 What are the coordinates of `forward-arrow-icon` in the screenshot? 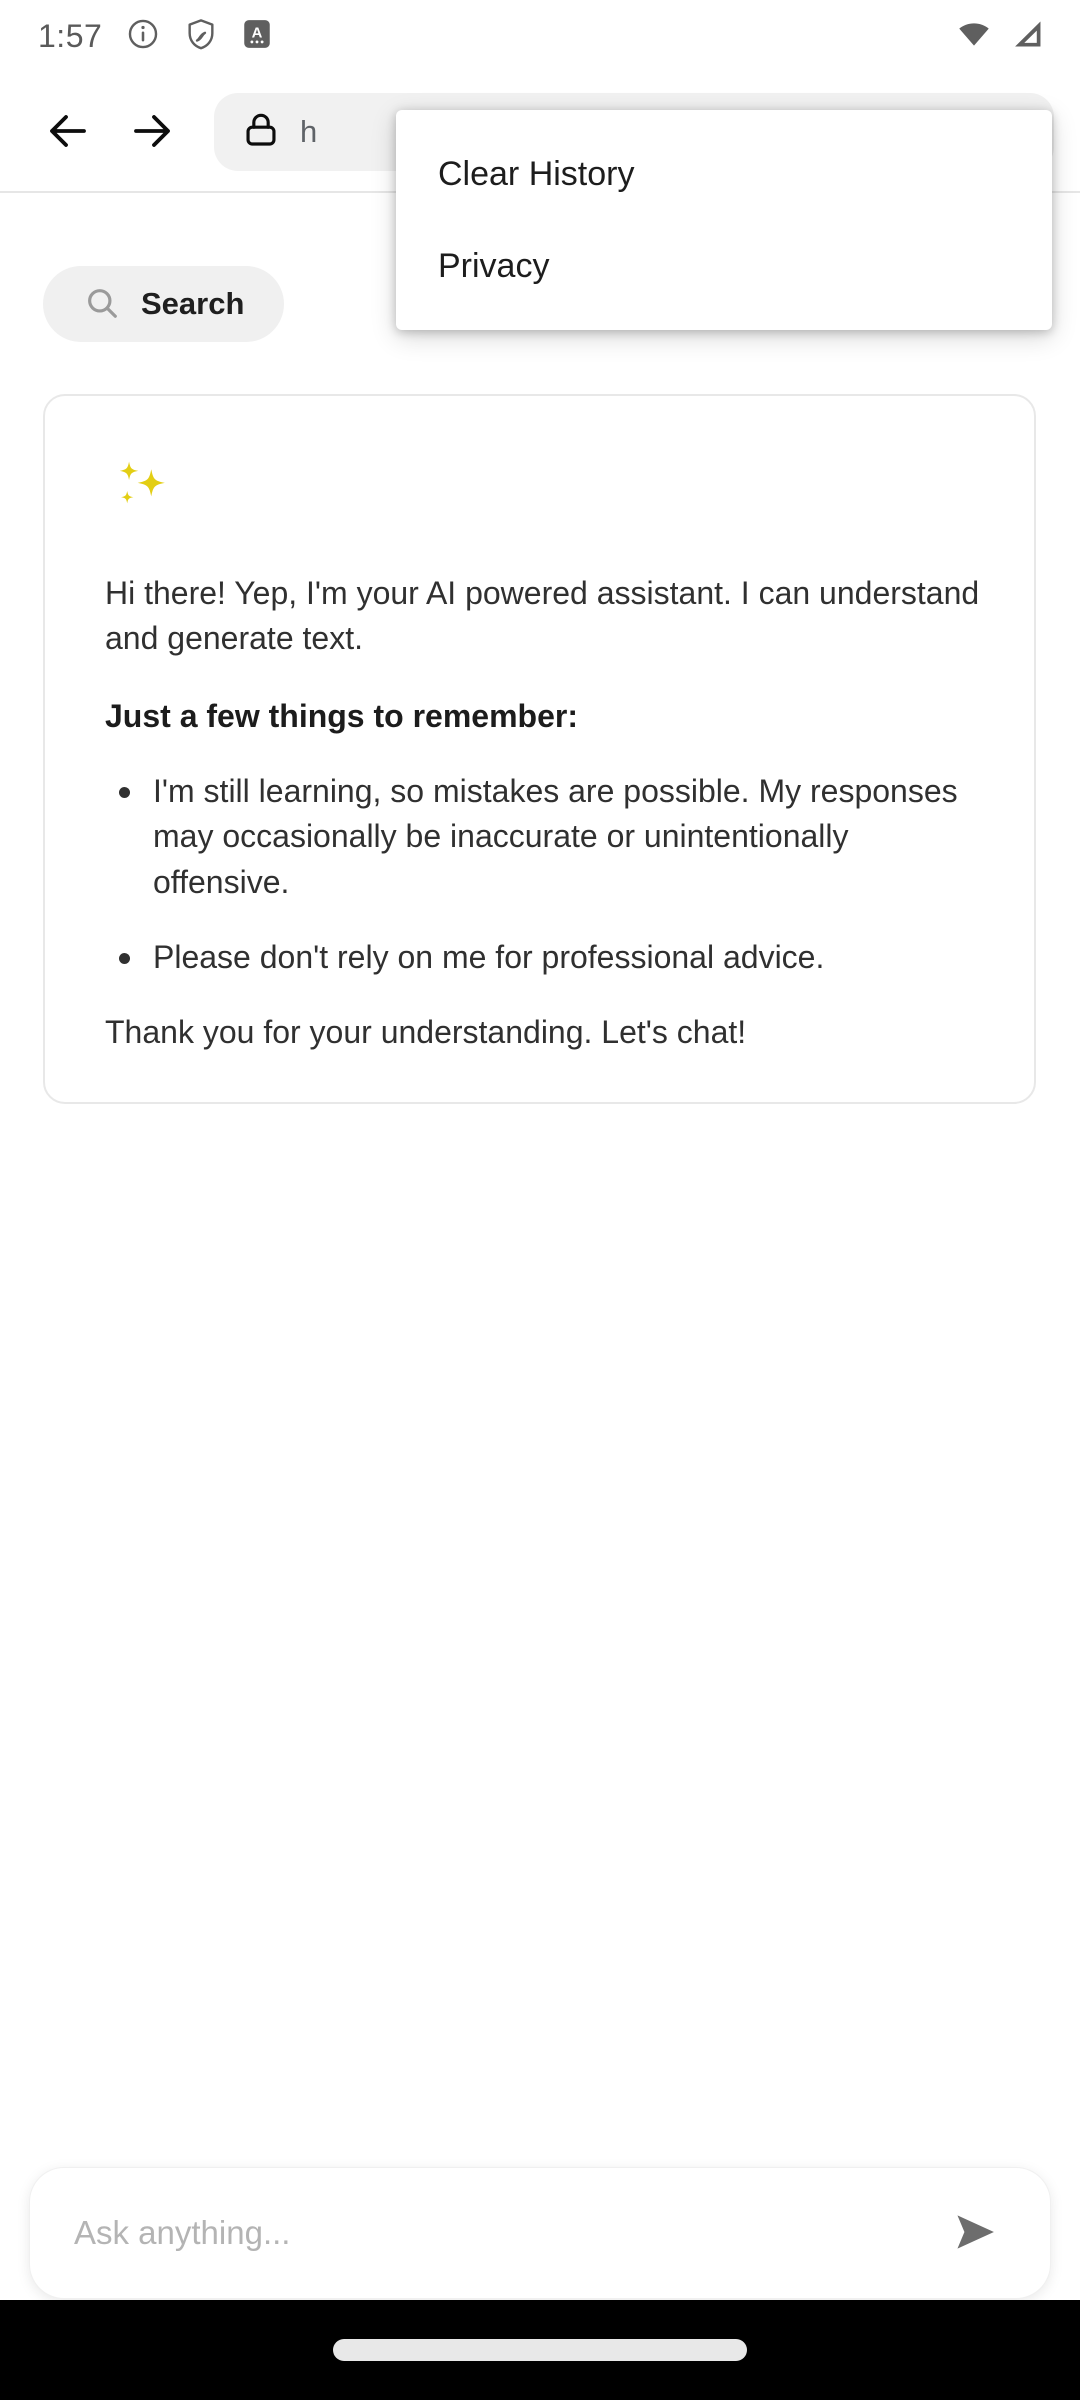 It's located at (152, 132).